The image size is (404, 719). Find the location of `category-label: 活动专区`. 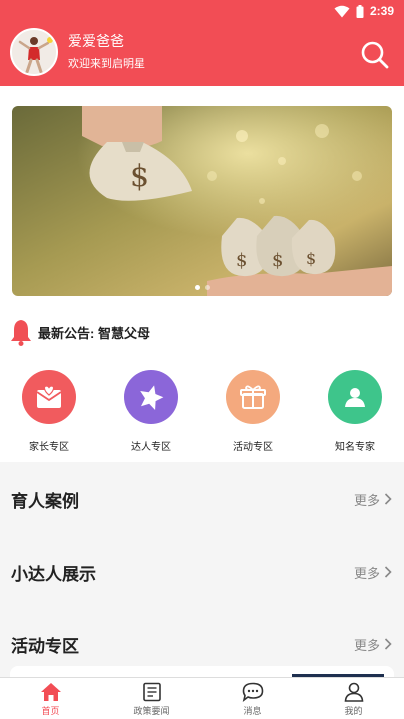

category-label: 活动专区 is located at coordinates (253, 447).